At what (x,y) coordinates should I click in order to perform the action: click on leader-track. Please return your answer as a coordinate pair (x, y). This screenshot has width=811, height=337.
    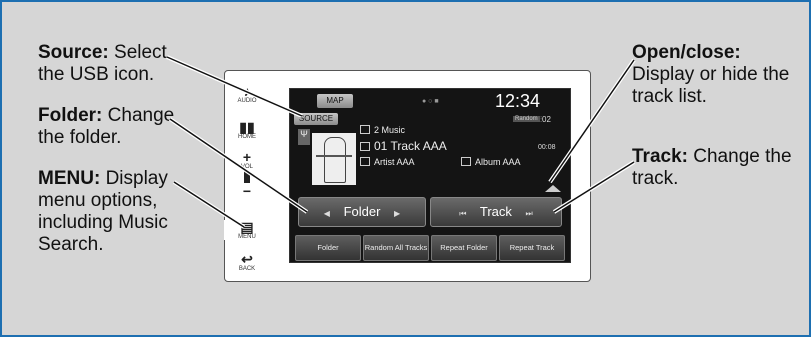
    Looking at the image, I should click on (594, 187).